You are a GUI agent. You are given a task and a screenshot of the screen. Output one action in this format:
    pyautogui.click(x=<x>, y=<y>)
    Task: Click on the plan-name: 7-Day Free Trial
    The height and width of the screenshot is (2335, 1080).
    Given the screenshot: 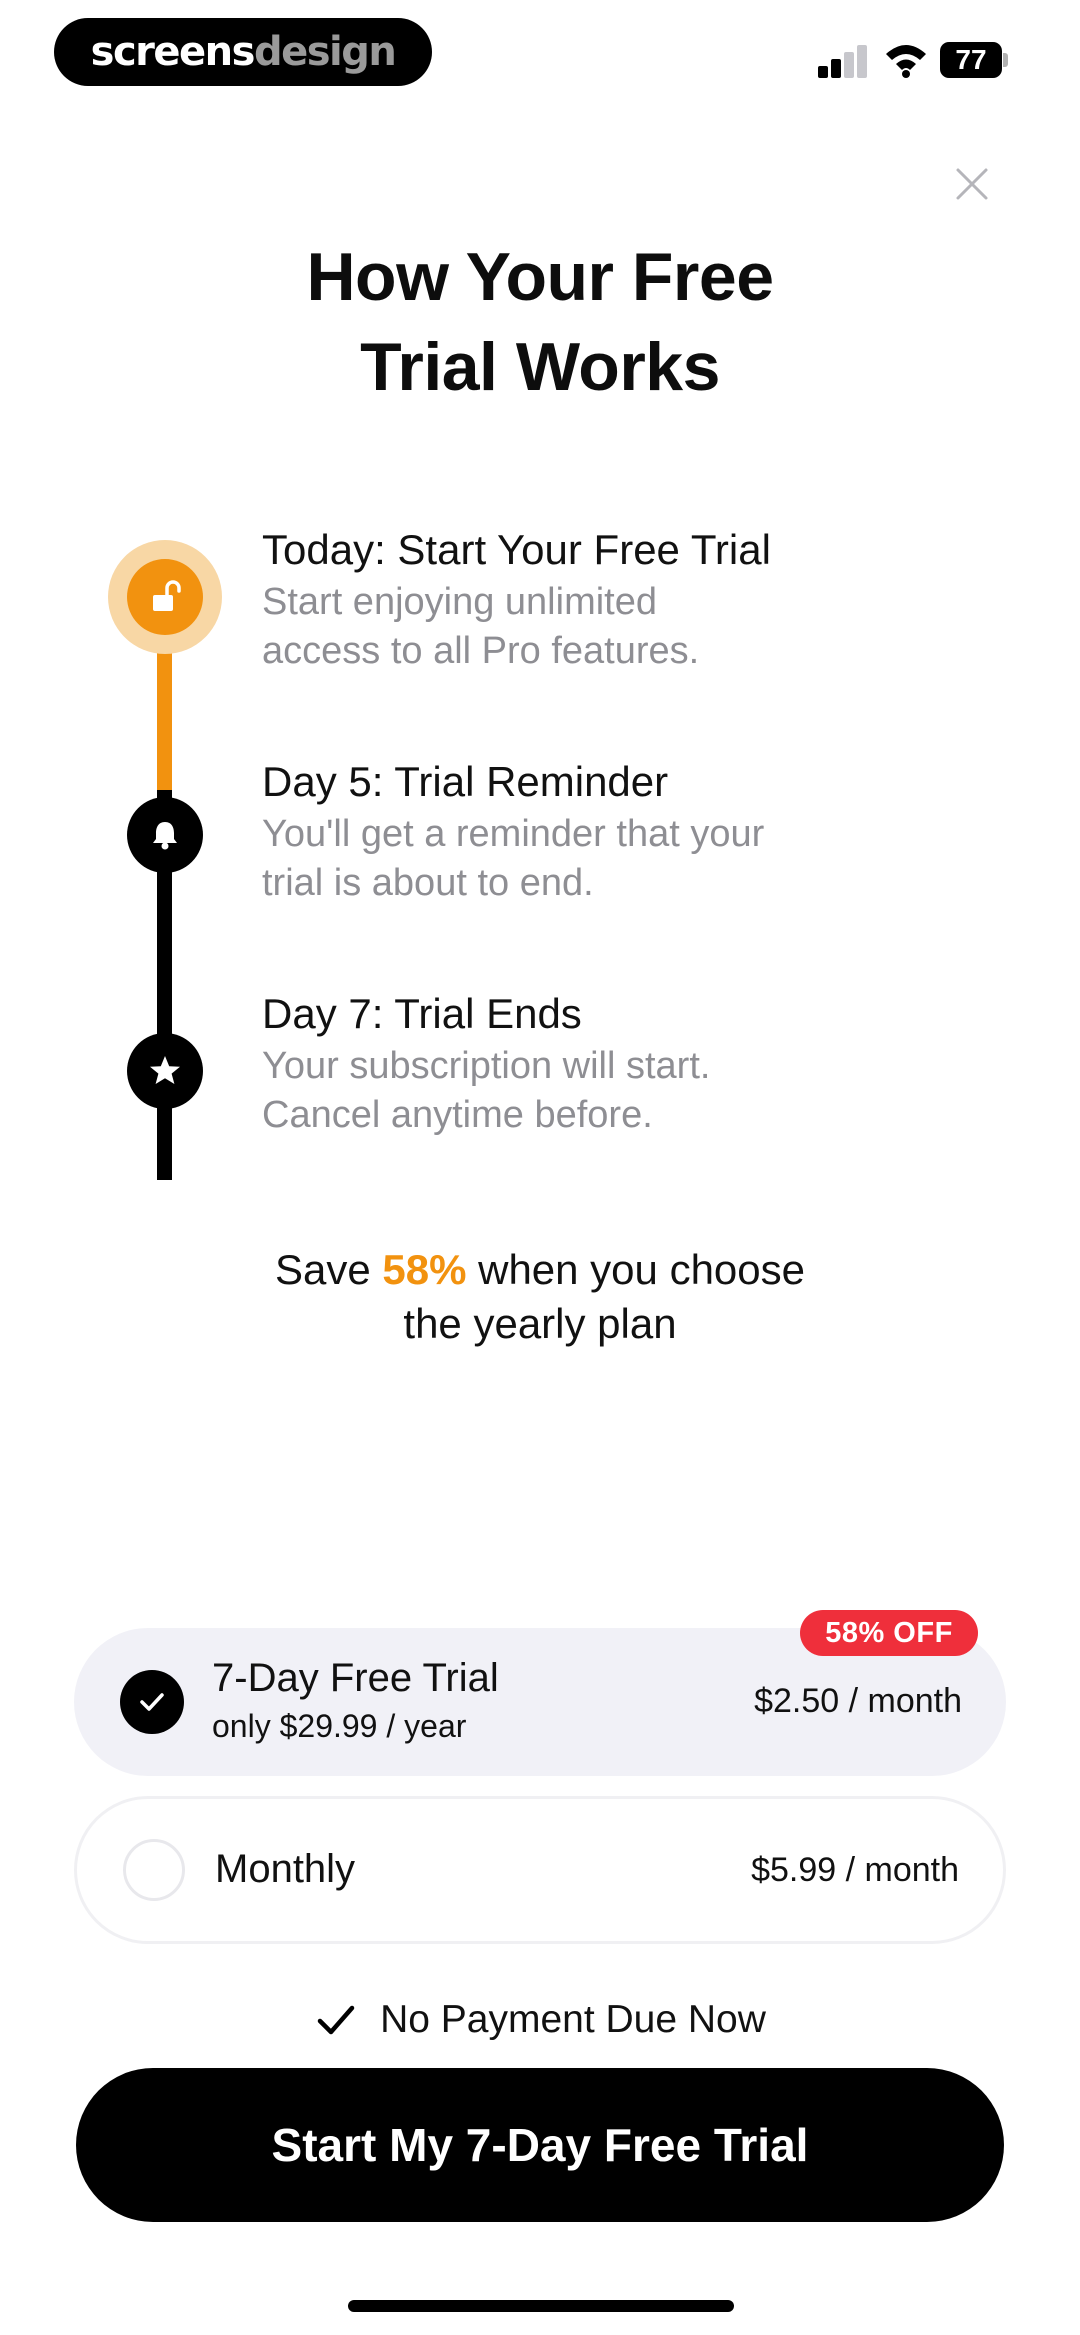 What is the action you would take?
    pyautogui.click(x=355, y=1678)
    